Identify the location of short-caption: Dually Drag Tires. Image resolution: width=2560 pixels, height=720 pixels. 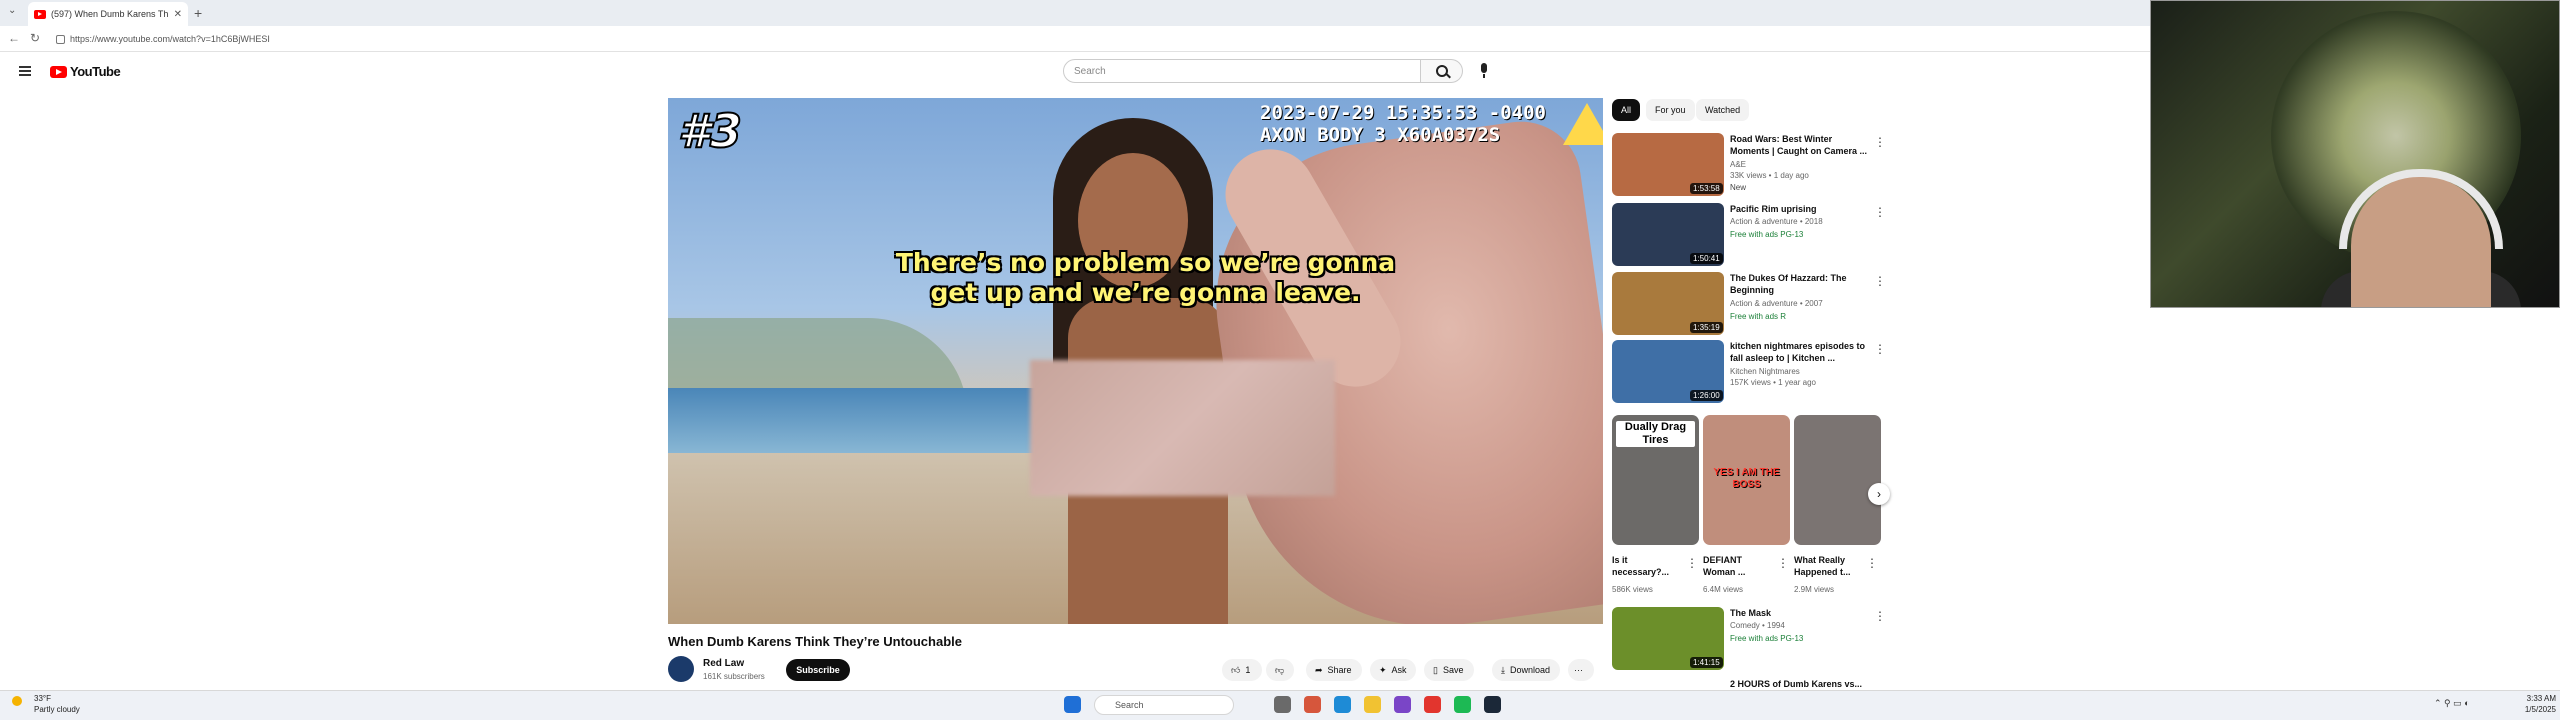
(1655, 434).